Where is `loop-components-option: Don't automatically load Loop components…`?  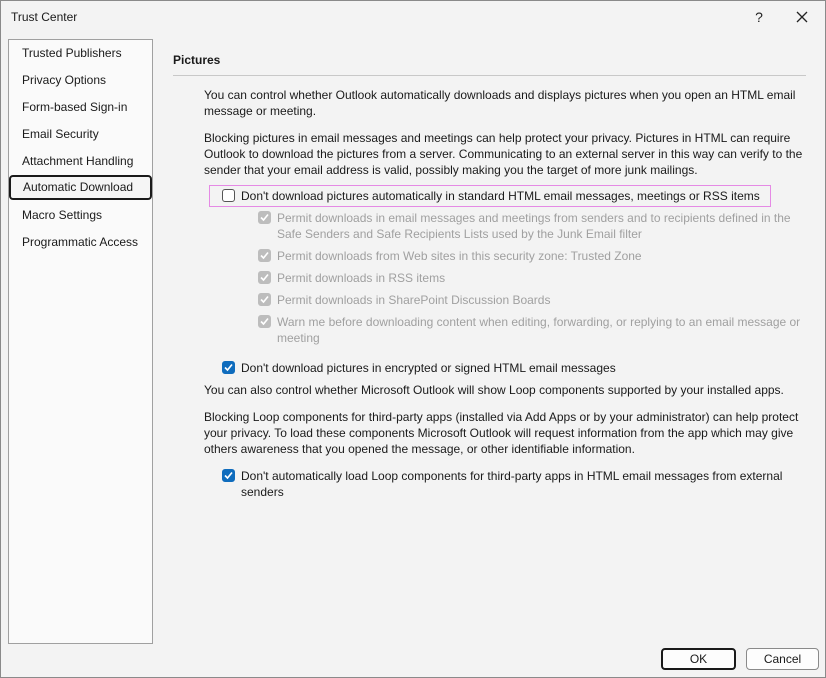 loop-components-option: Don't automatically load Loop components… is located at coordinates (512, 484).